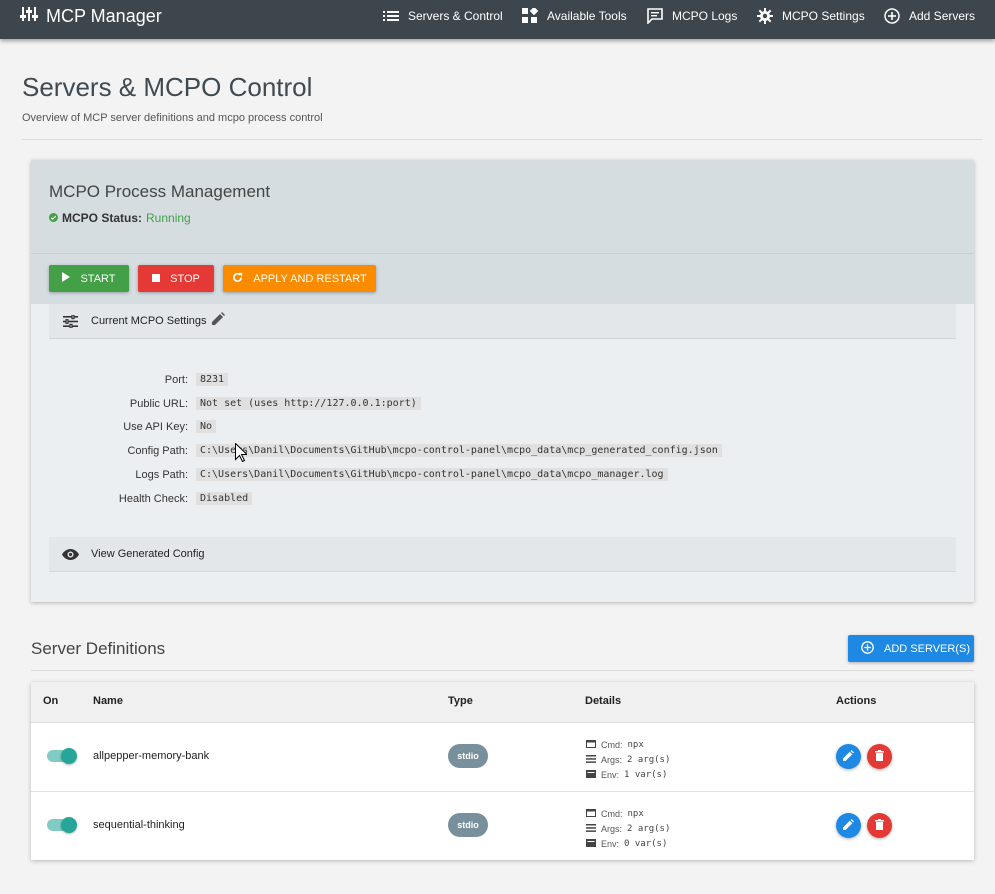 The height and width of the screenshot is (894, 995). What do you see at coordinates (502, 554) in the screenshot?
I see `generated-config-header: View Generated Config` at bounding box center [502, 554].